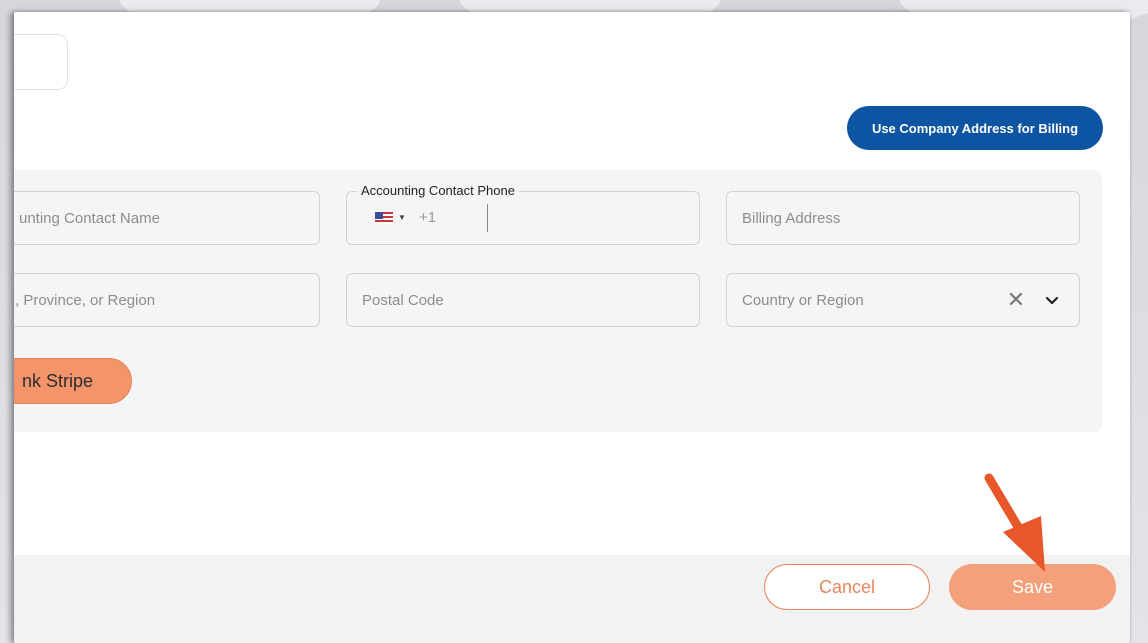 Image resolution: width=1148 pixels, height=643 pixels. Describe the element at coordinates (438, 190) in the screenshot. I see `accounting-contact-phone-label: Accounting Contact Phone` at that location.